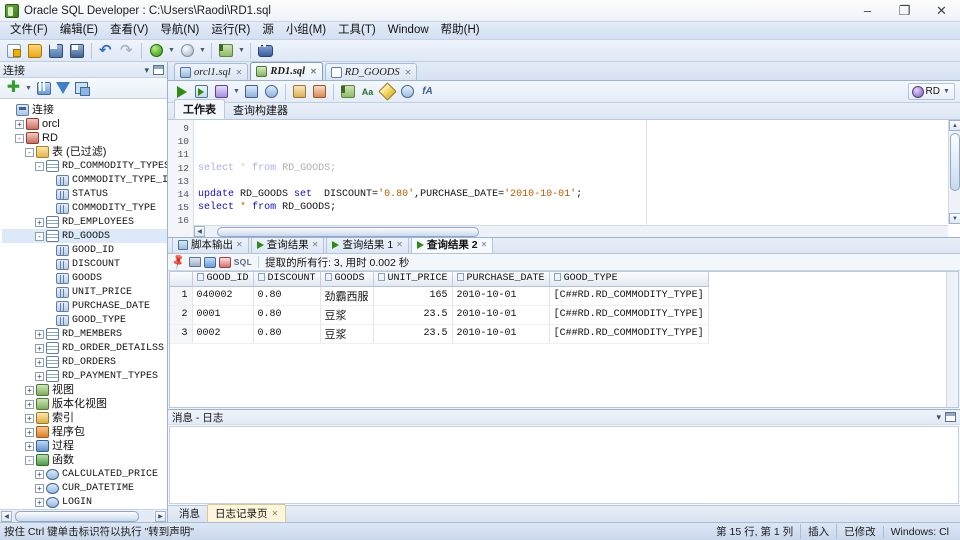 Image resolution: width=960 pixels, height=540 pixels. I want to click on column-header: GOODS, so click(347, 279).